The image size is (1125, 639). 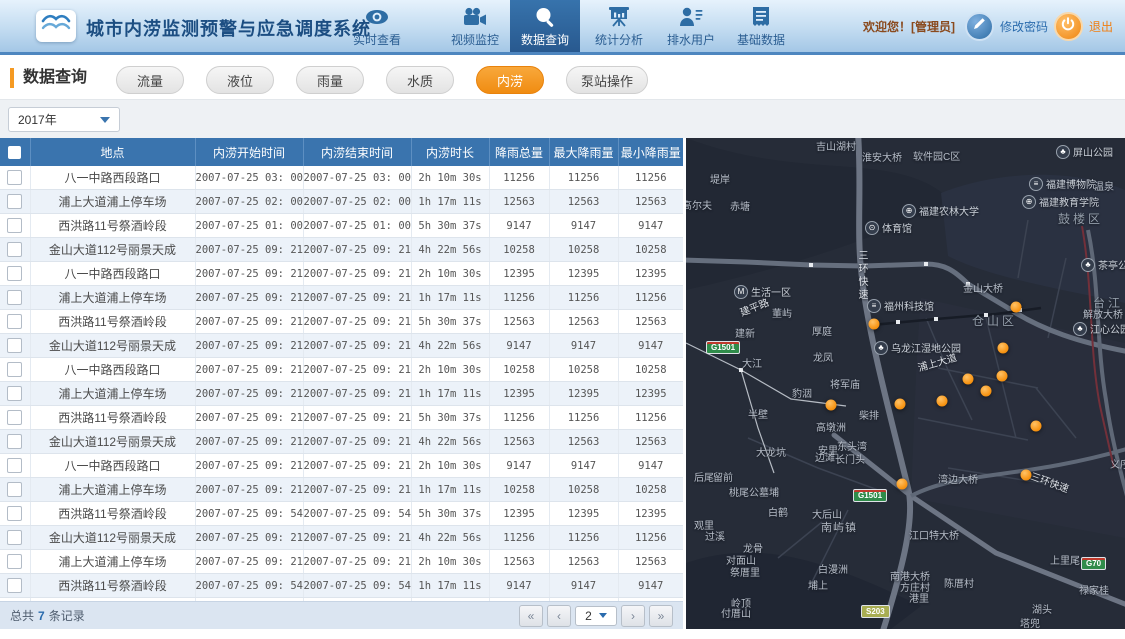 What do you see at coordinates (745, 573) in the screenshot?
I see `map-place-label: 祭厝里` at bounding box center [745, 573].